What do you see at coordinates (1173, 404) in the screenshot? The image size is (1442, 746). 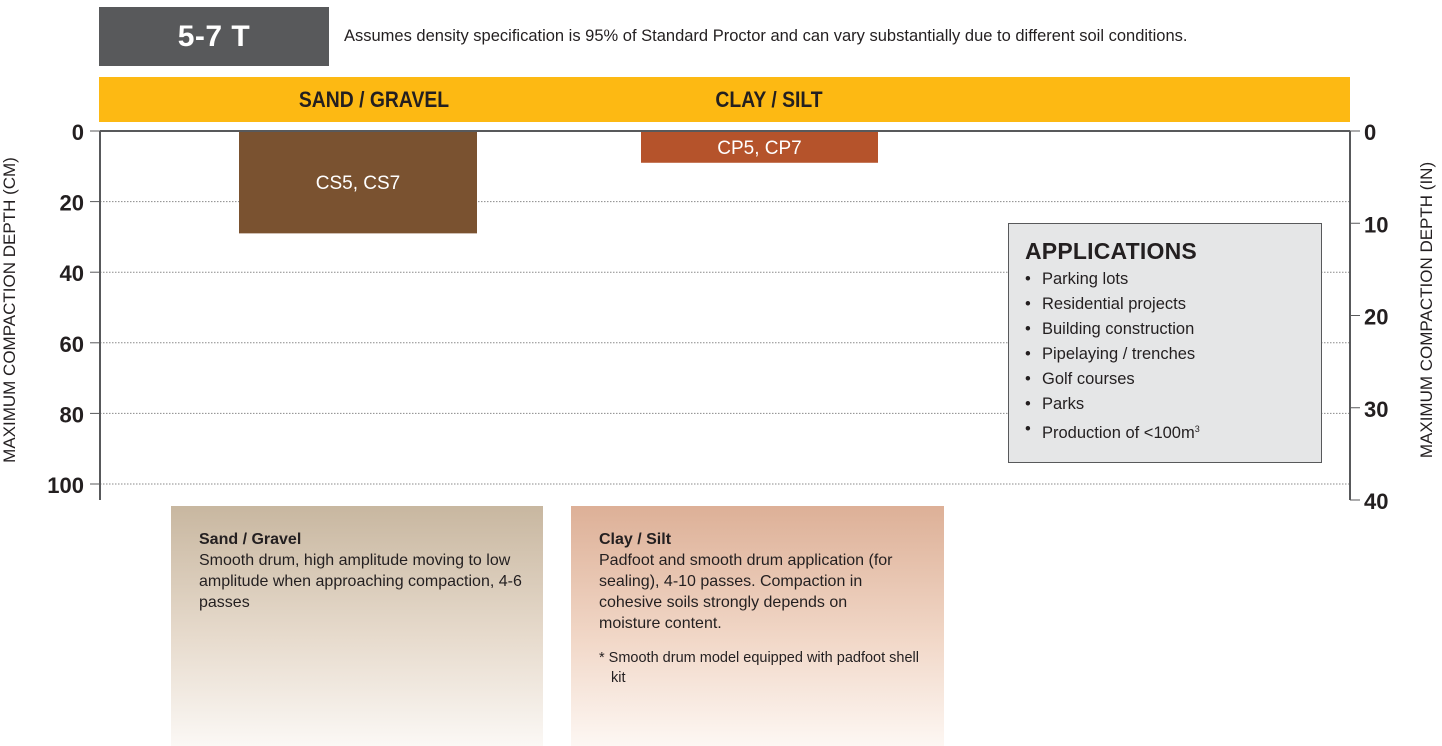 I see `application-item: Parks` at bounding box center [1173, 404].